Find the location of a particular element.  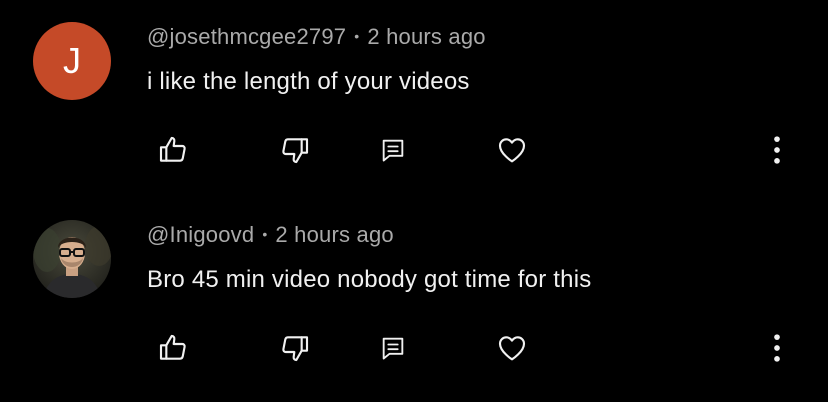

comment-author: @Inigoovd is located at coordinates (200, 234).